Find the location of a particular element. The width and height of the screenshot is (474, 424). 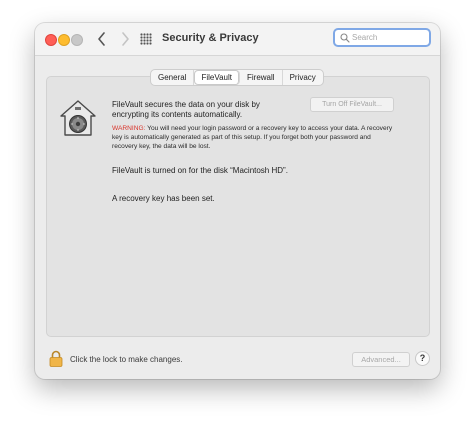

search-input is located at coordinates (389, 37).